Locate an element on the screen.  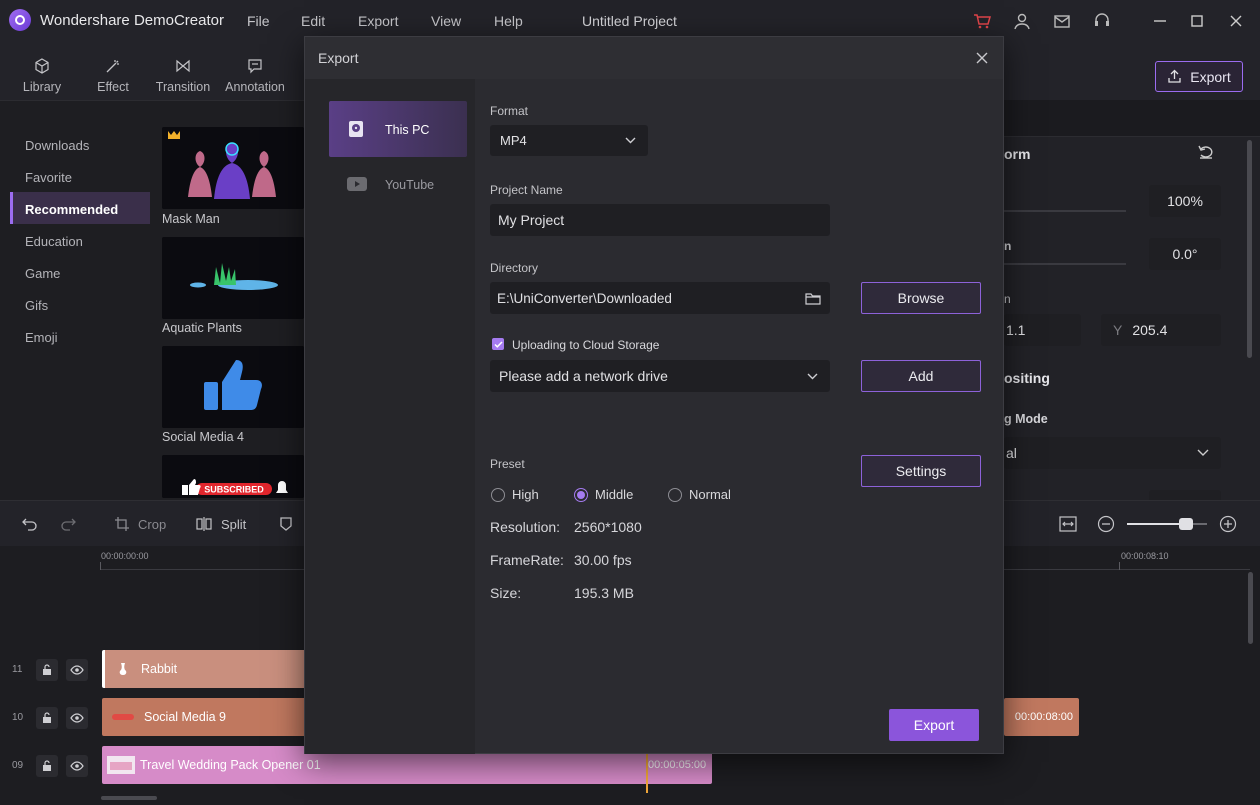
split-label: Split is located at coordinates (233, 524).